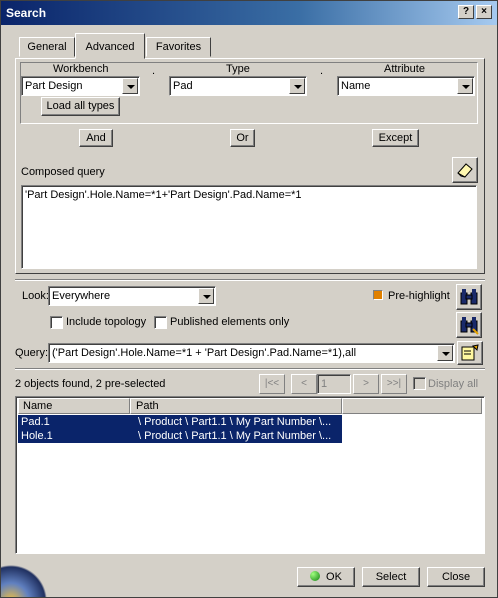  I want to click on or-button: Or, so click(242, 138).